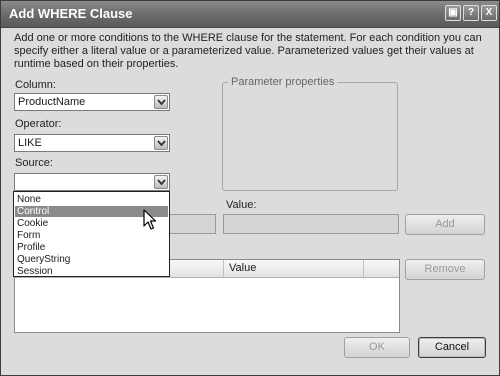  Describe the element at coordinates (91, 271) in the screenshot. I see `source-option-session: Session` at that location.